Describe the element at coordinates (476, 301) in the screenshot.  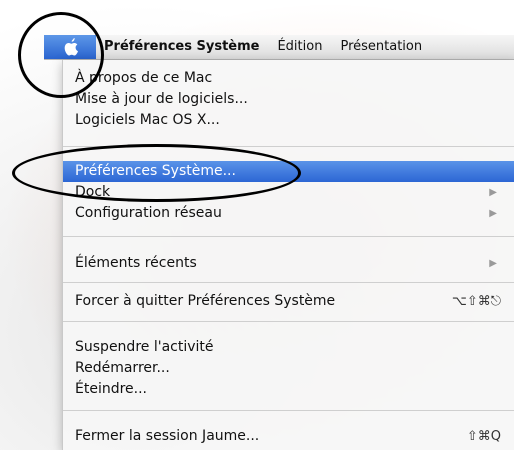
I see `shortcut-label: ⌥⇧⌘⎋` at that location.